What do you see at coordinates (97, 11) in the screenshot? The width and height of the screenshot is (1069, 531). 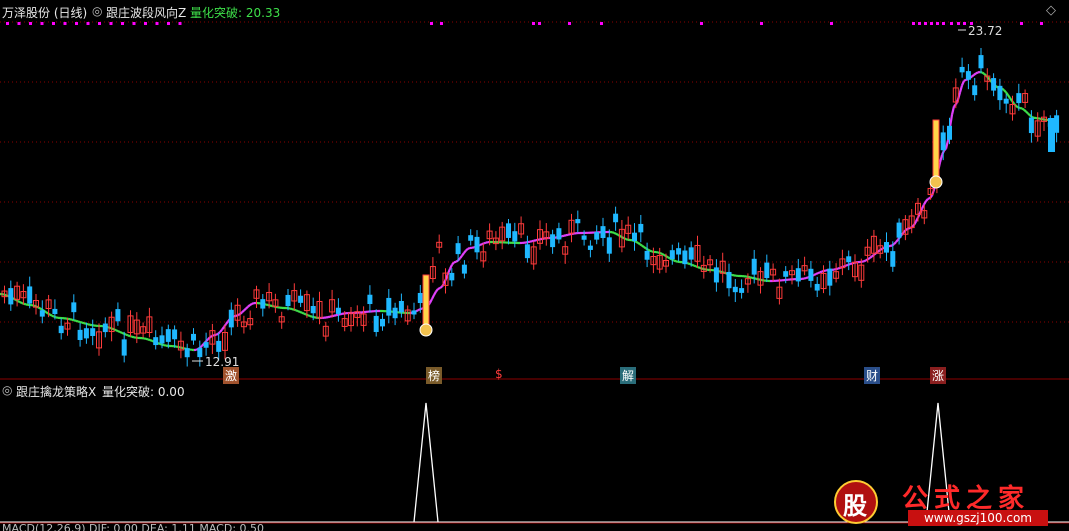 I see `collapse-icon: ◎` at bounding box center [97, 11].